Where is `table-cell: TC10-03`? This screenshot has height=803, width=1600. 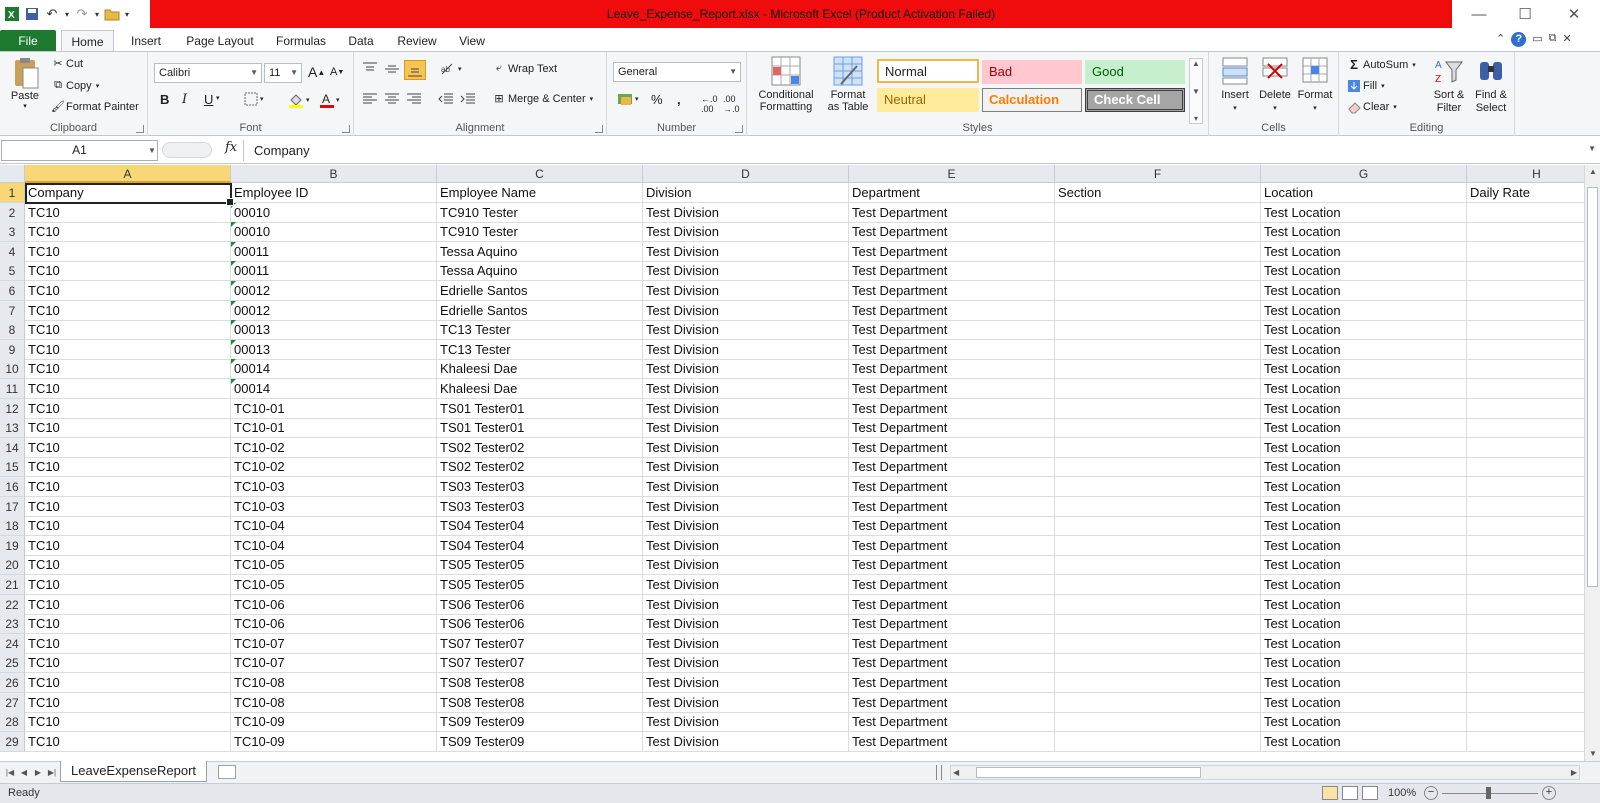
table-cell: TC10-03 is located at coordinates (334, 487).